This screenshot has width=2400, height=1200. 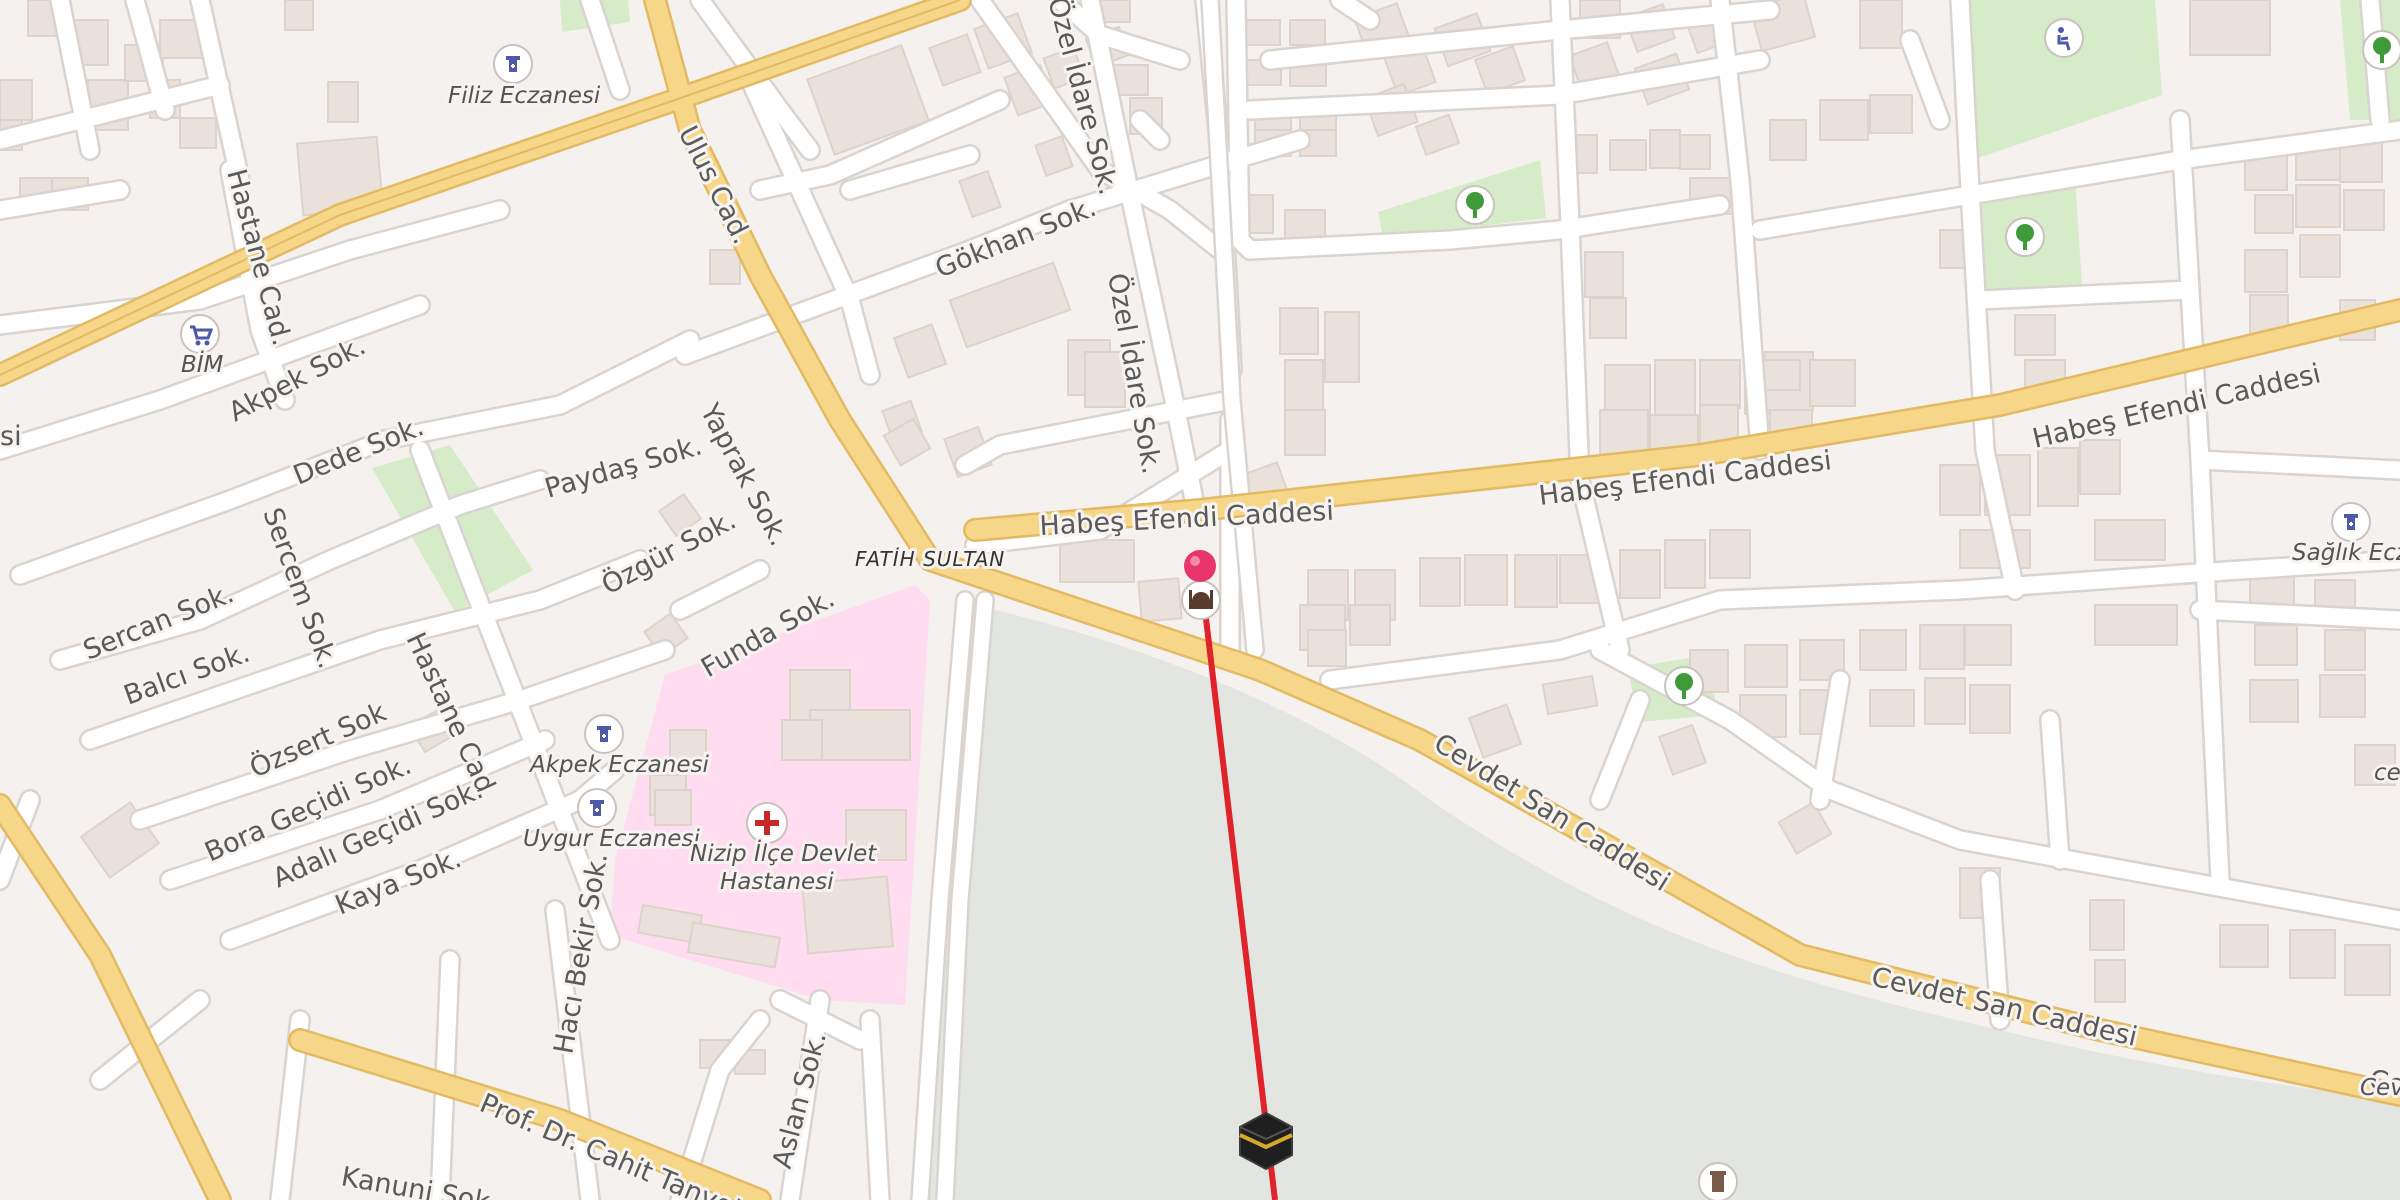 What do you see at coordinates (1718, 1181) in the screenshot?
I see `monument-icon` at bounding box center [1718, 1181].